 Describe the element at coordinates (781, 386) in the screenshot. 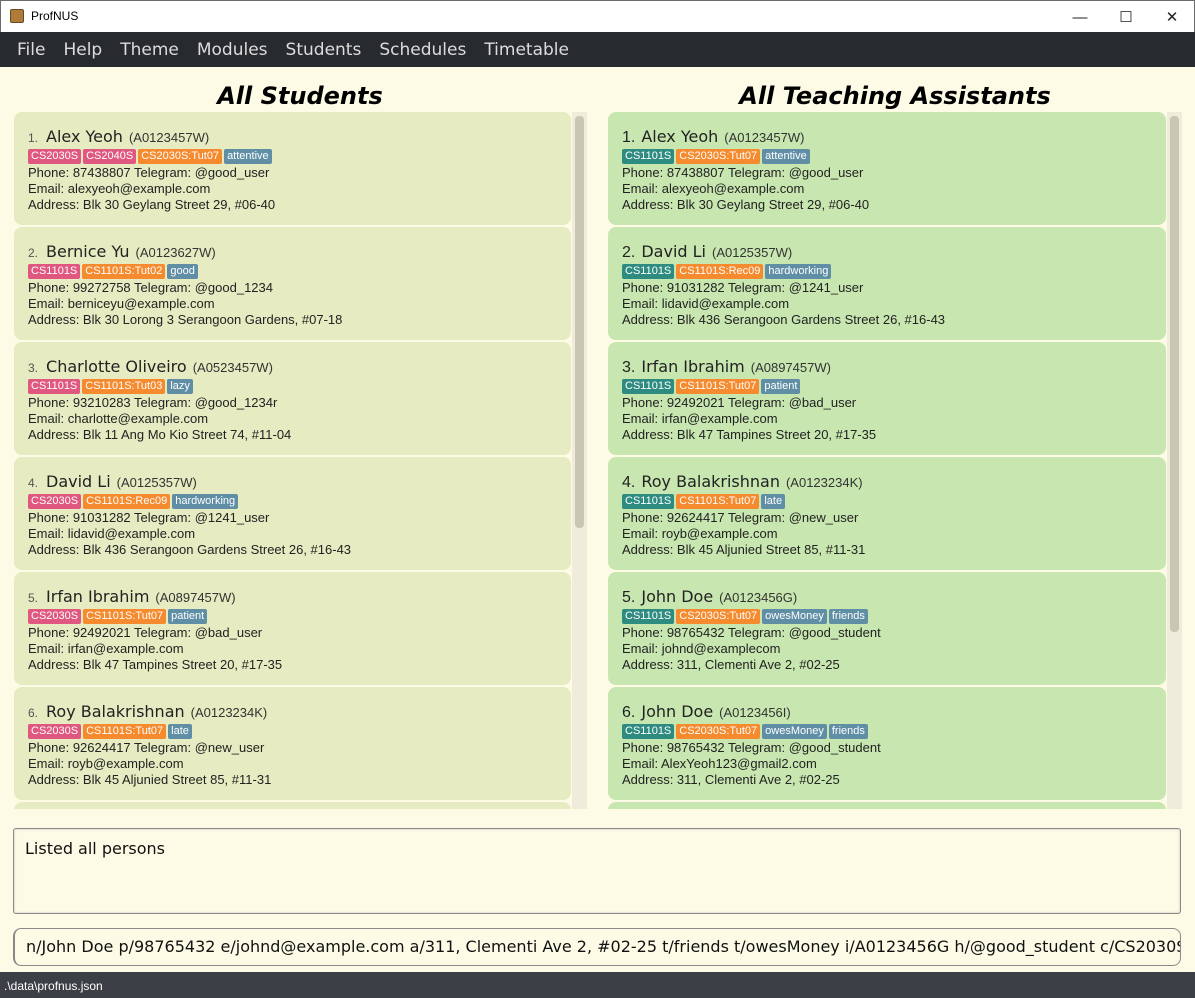

I see `person-tag: patient` at that location.